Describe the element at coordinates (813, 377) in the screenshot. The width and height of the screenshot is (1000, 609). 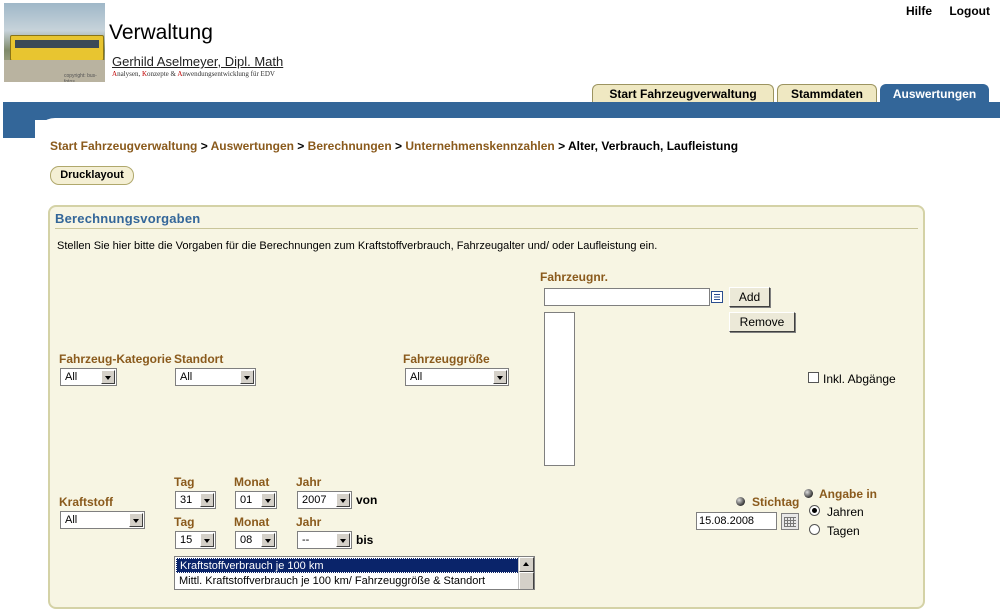
I see `include-retired-checkbox` at that location.